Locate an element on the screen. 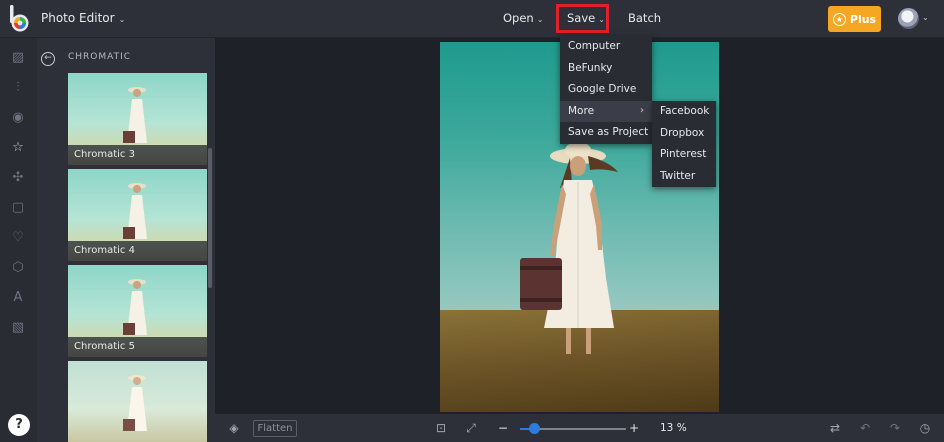 This screenshot has width=944, height=442. effect-thumbnail is located at coordinates (137, 401).